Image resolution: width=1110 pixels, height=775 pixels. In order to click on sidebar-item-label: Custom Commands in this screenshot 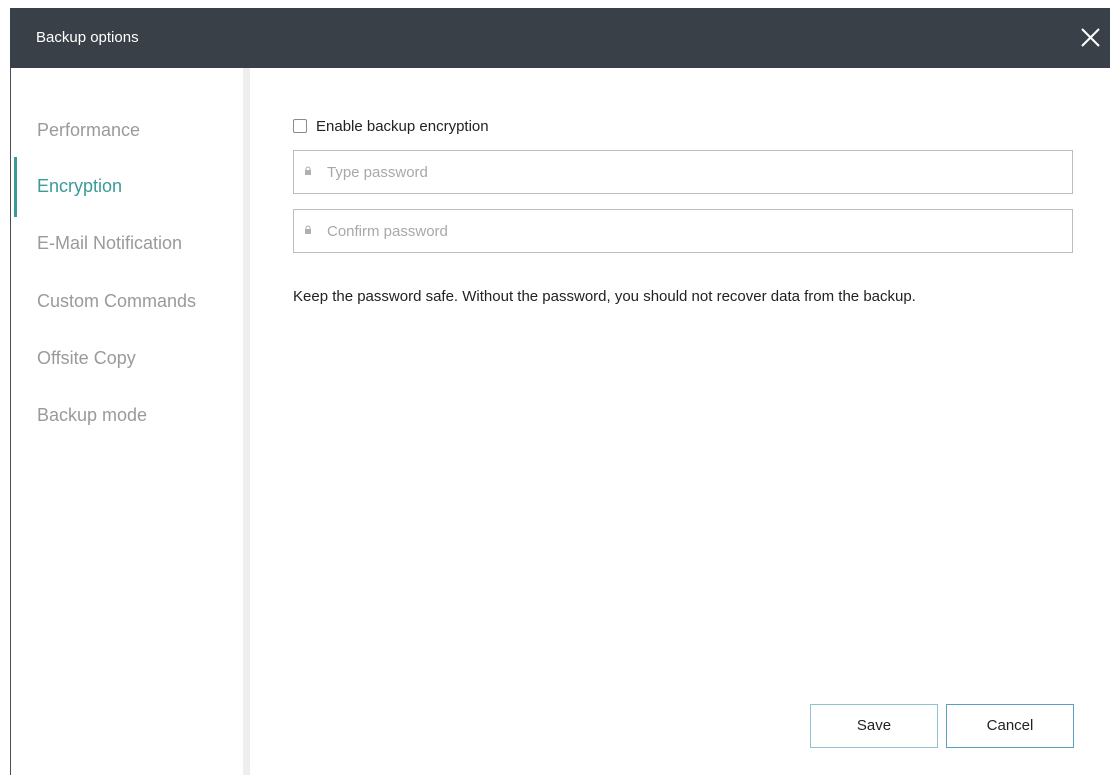, I will do `click(117, 301)`.